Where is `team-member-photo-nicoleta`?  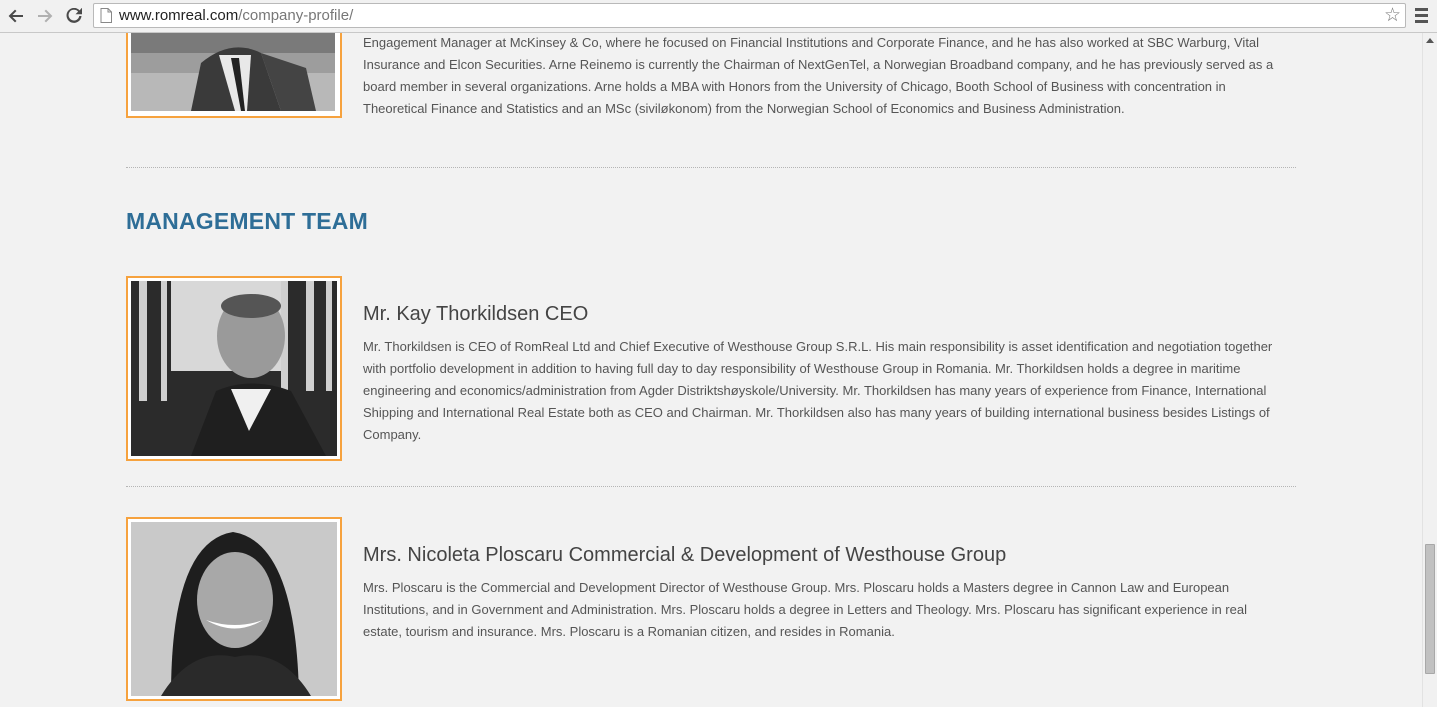 team-member-photo-nicoleta is located at coordinates (234, 609).